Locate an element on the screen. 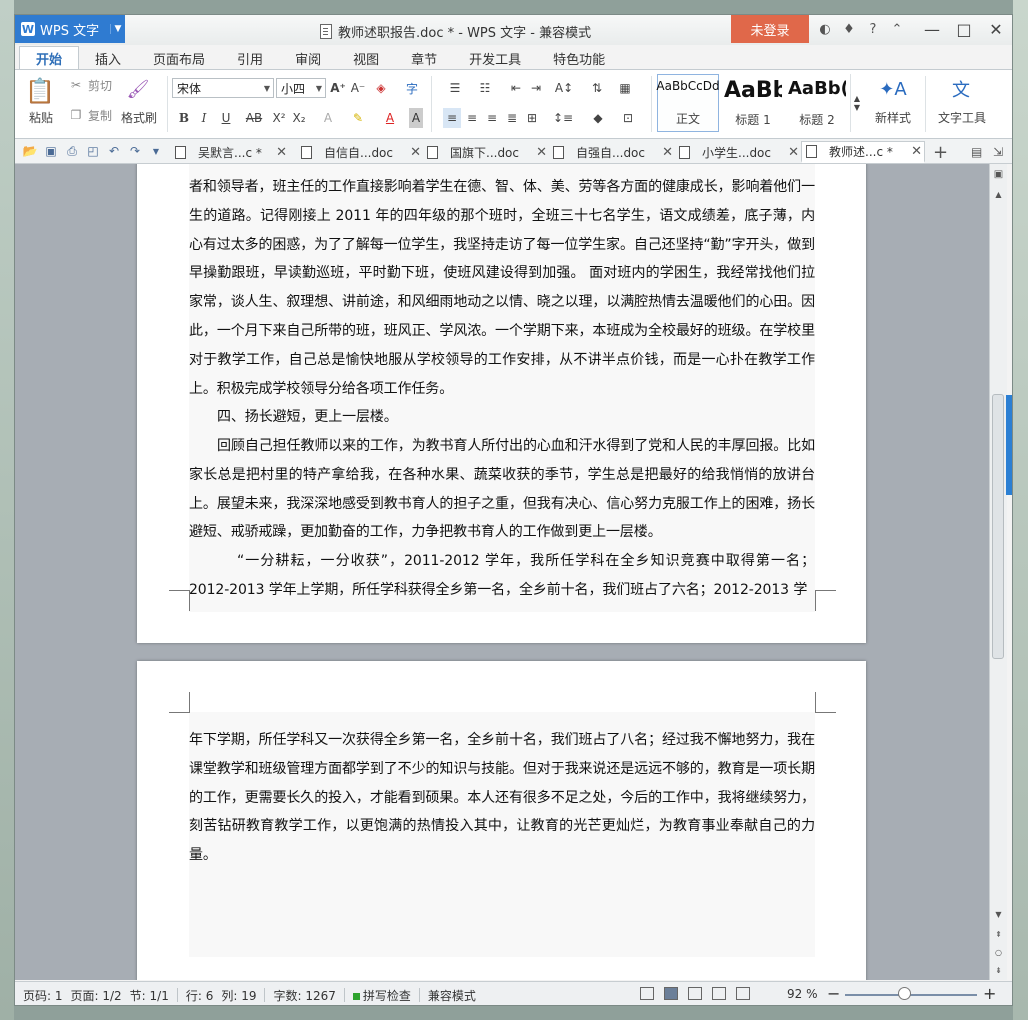 This screenshot has height=1020, width=1028. line-spacing-icon: ↕≡ is located at coordinates (563, 118).